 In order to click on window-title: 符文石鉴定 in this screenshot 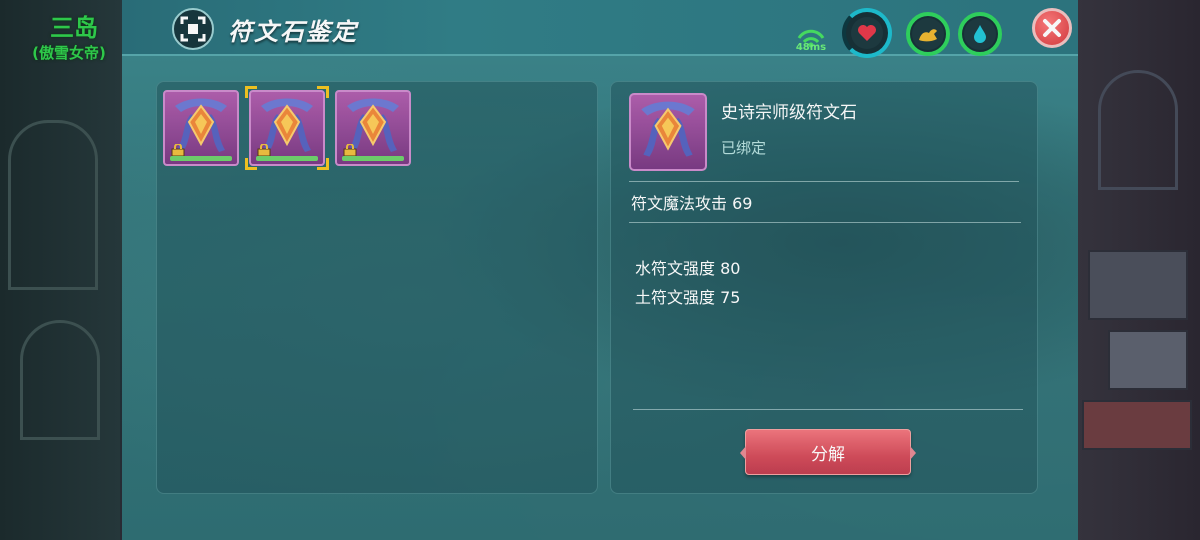, I will do `click(293, 32)`.